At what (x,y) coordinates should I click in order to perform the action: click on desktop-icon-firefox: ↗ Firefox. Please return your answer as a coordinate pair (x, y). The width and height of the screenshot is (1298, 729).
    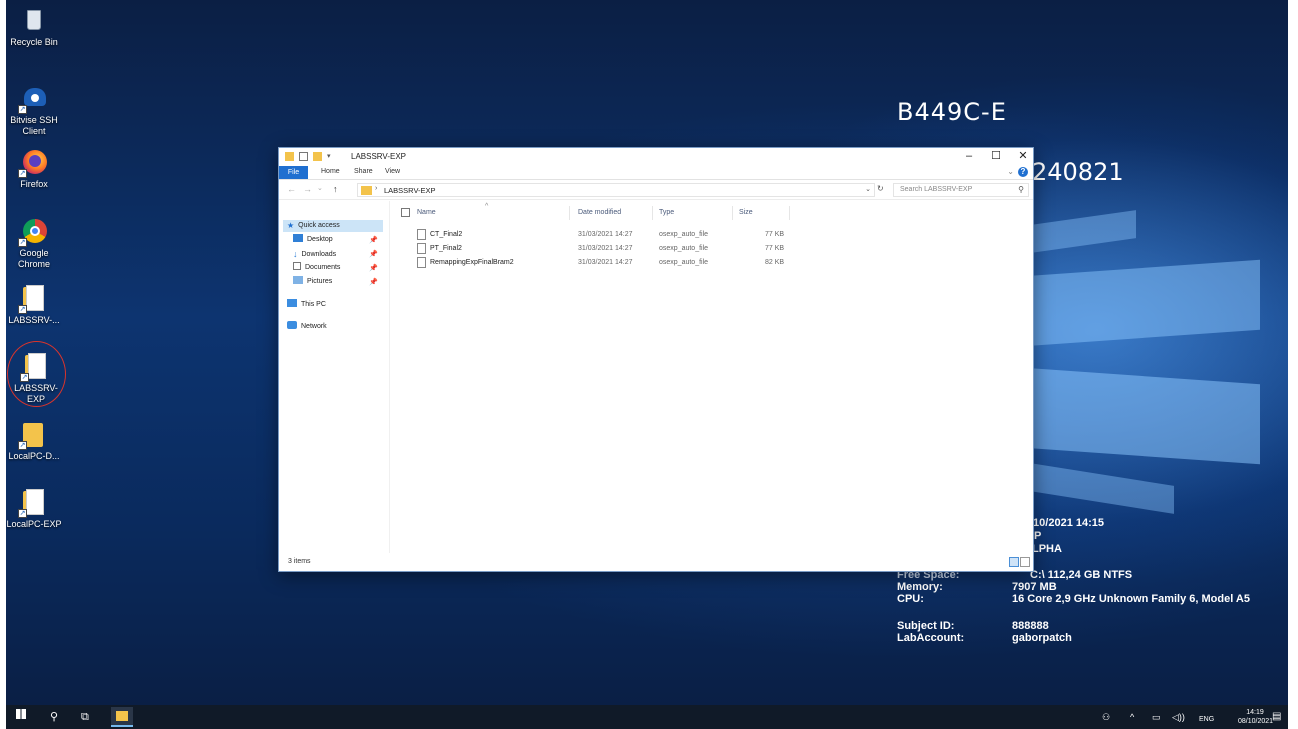
    Looking at the image, I should click on (34, 169).